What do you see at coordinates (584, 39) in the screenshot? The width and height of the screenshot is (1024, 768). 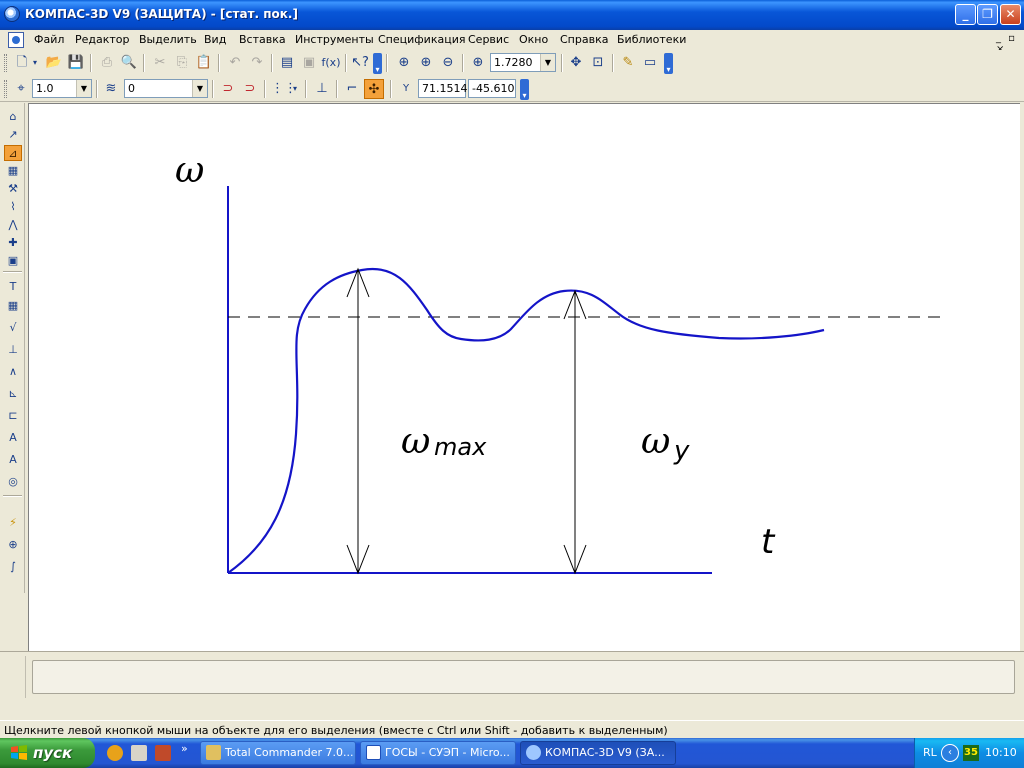 I see `menu-help: Справка` at bounding box center [584, 39].